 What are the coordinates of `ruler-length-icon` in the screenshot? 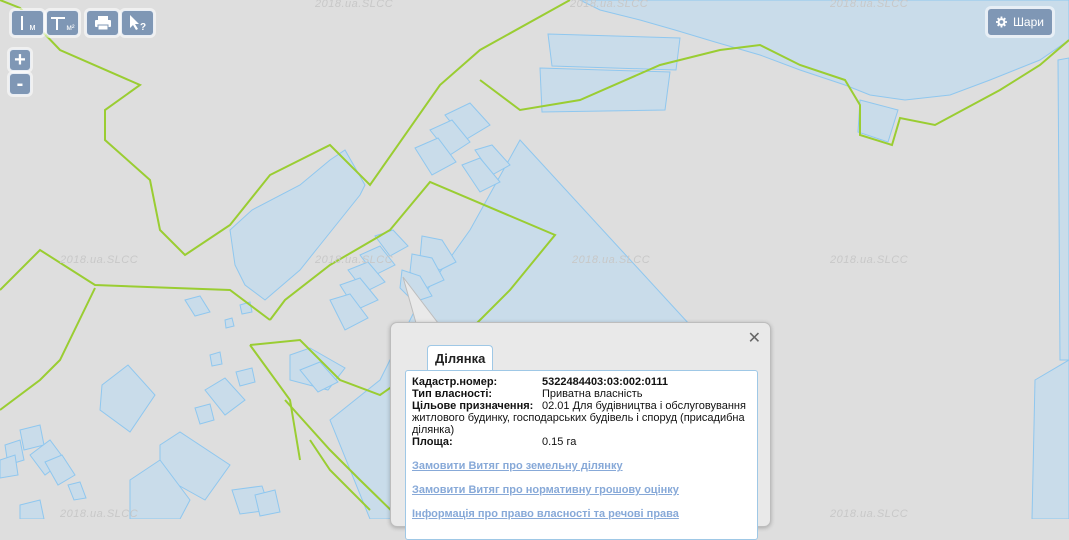 It's located at (22, 23).